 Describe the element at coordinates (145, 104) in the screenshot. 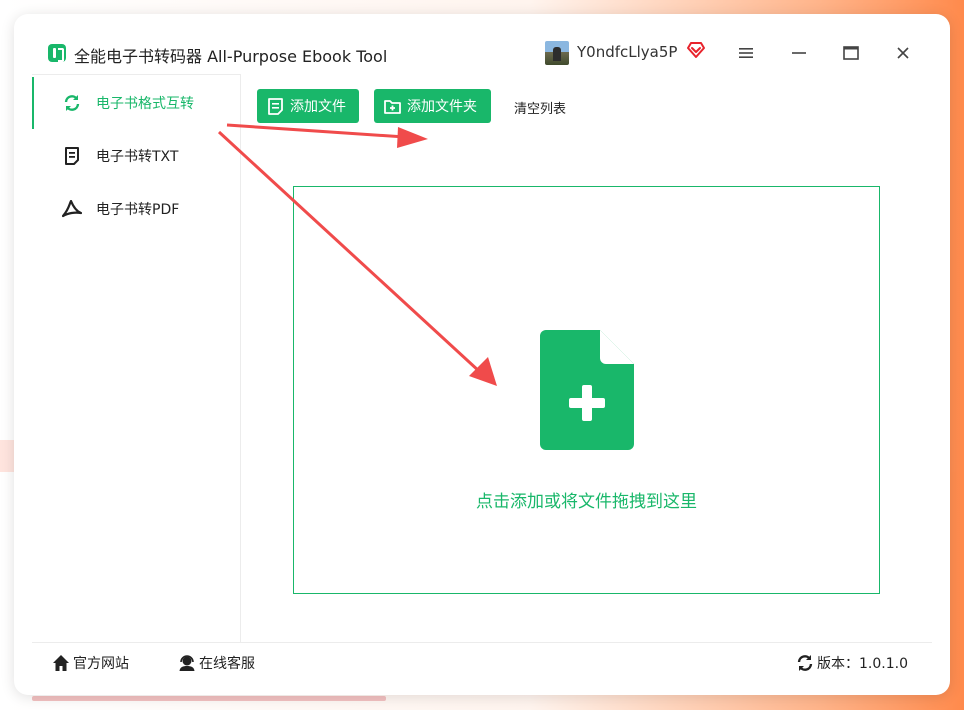

I see `sidebar-item-label: 电子书格式互转` at that location.